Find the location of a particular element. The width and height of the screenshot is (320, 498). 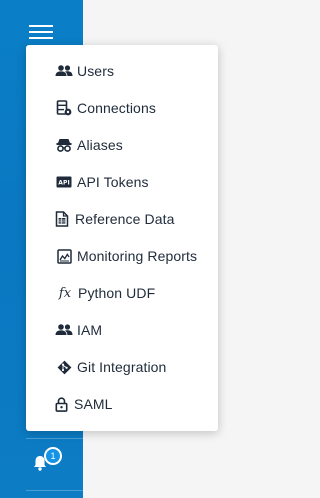

menu-item-label: Monitoring Reports is located at coordinates (137, 256).